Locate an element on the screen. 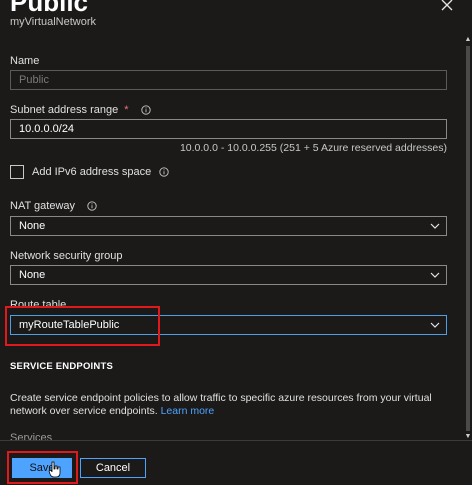  nsg-label: Network security group is located at coordinates (66, 256).